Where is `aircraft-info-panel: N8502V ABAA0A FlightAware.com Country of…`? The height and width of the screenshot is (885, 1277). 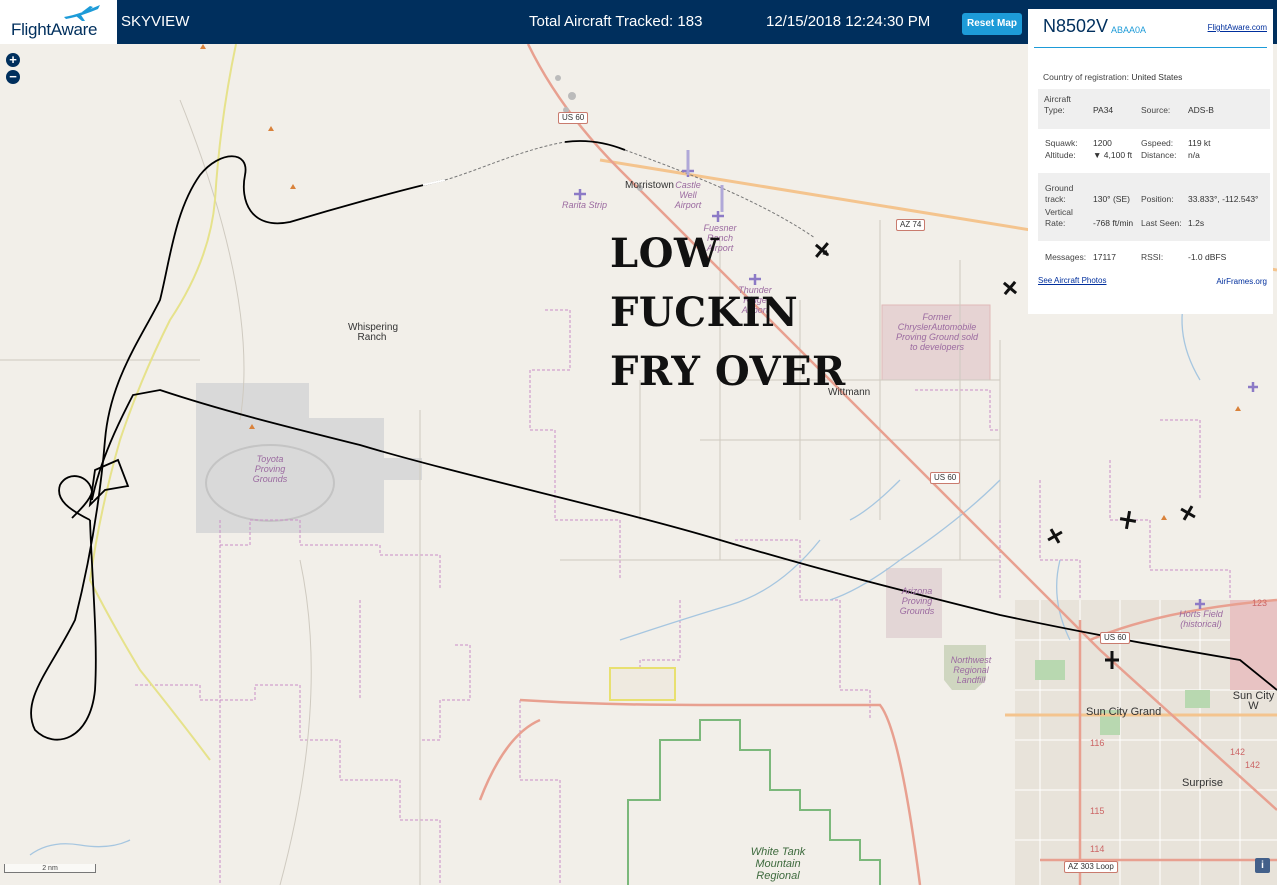
aircraft-info-panel: N8502V ABAA0A FlightAware.com Country of… is located at coordinates (1150, 161).